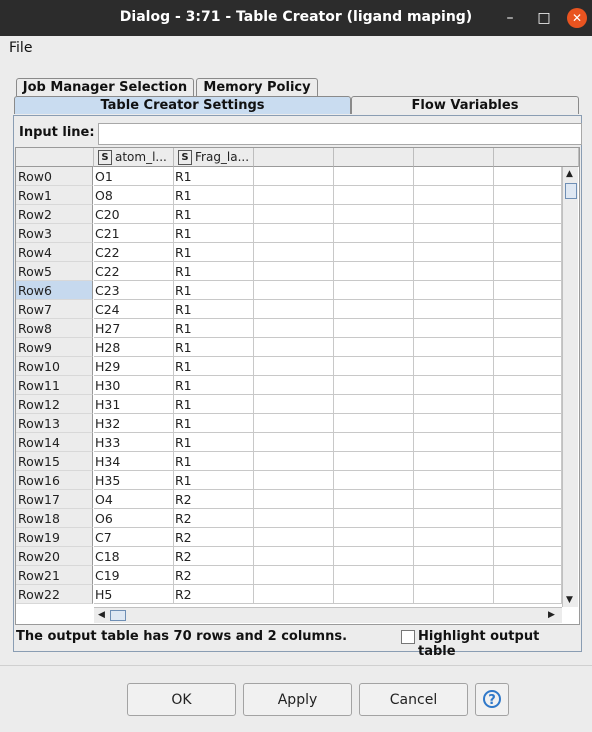 This screenshot has height=732, width=592. Describe the element at coordinates (54, 594) in the screenshot. I see `row-header: Row22` at that location.